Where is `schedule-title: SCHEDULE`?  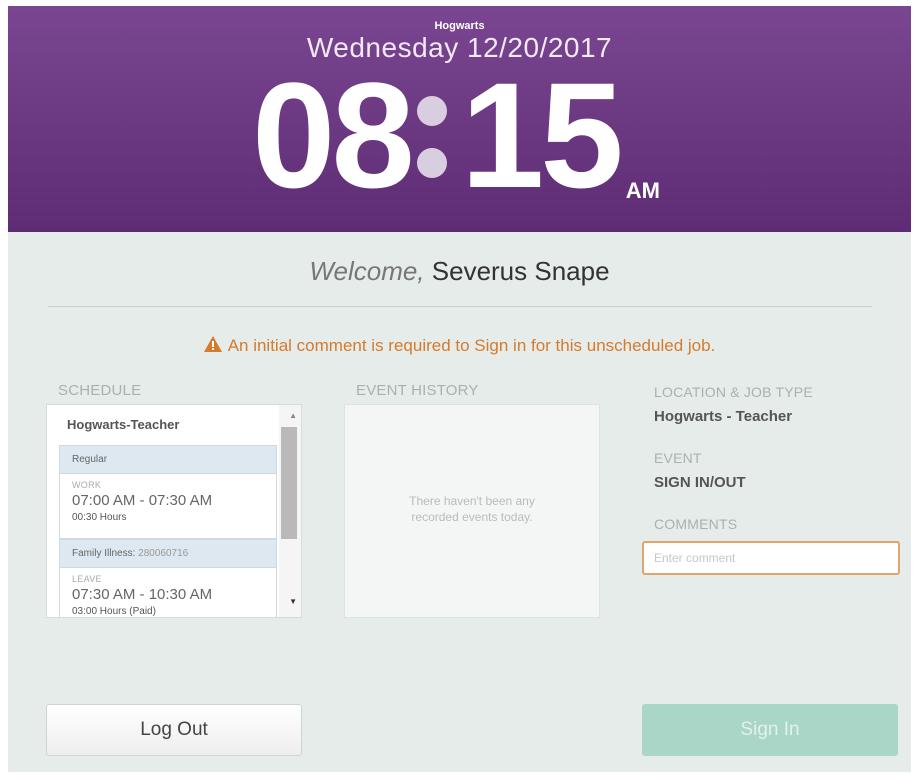 schedule-title: SCHEDULE is located at coordinates (100, 390).